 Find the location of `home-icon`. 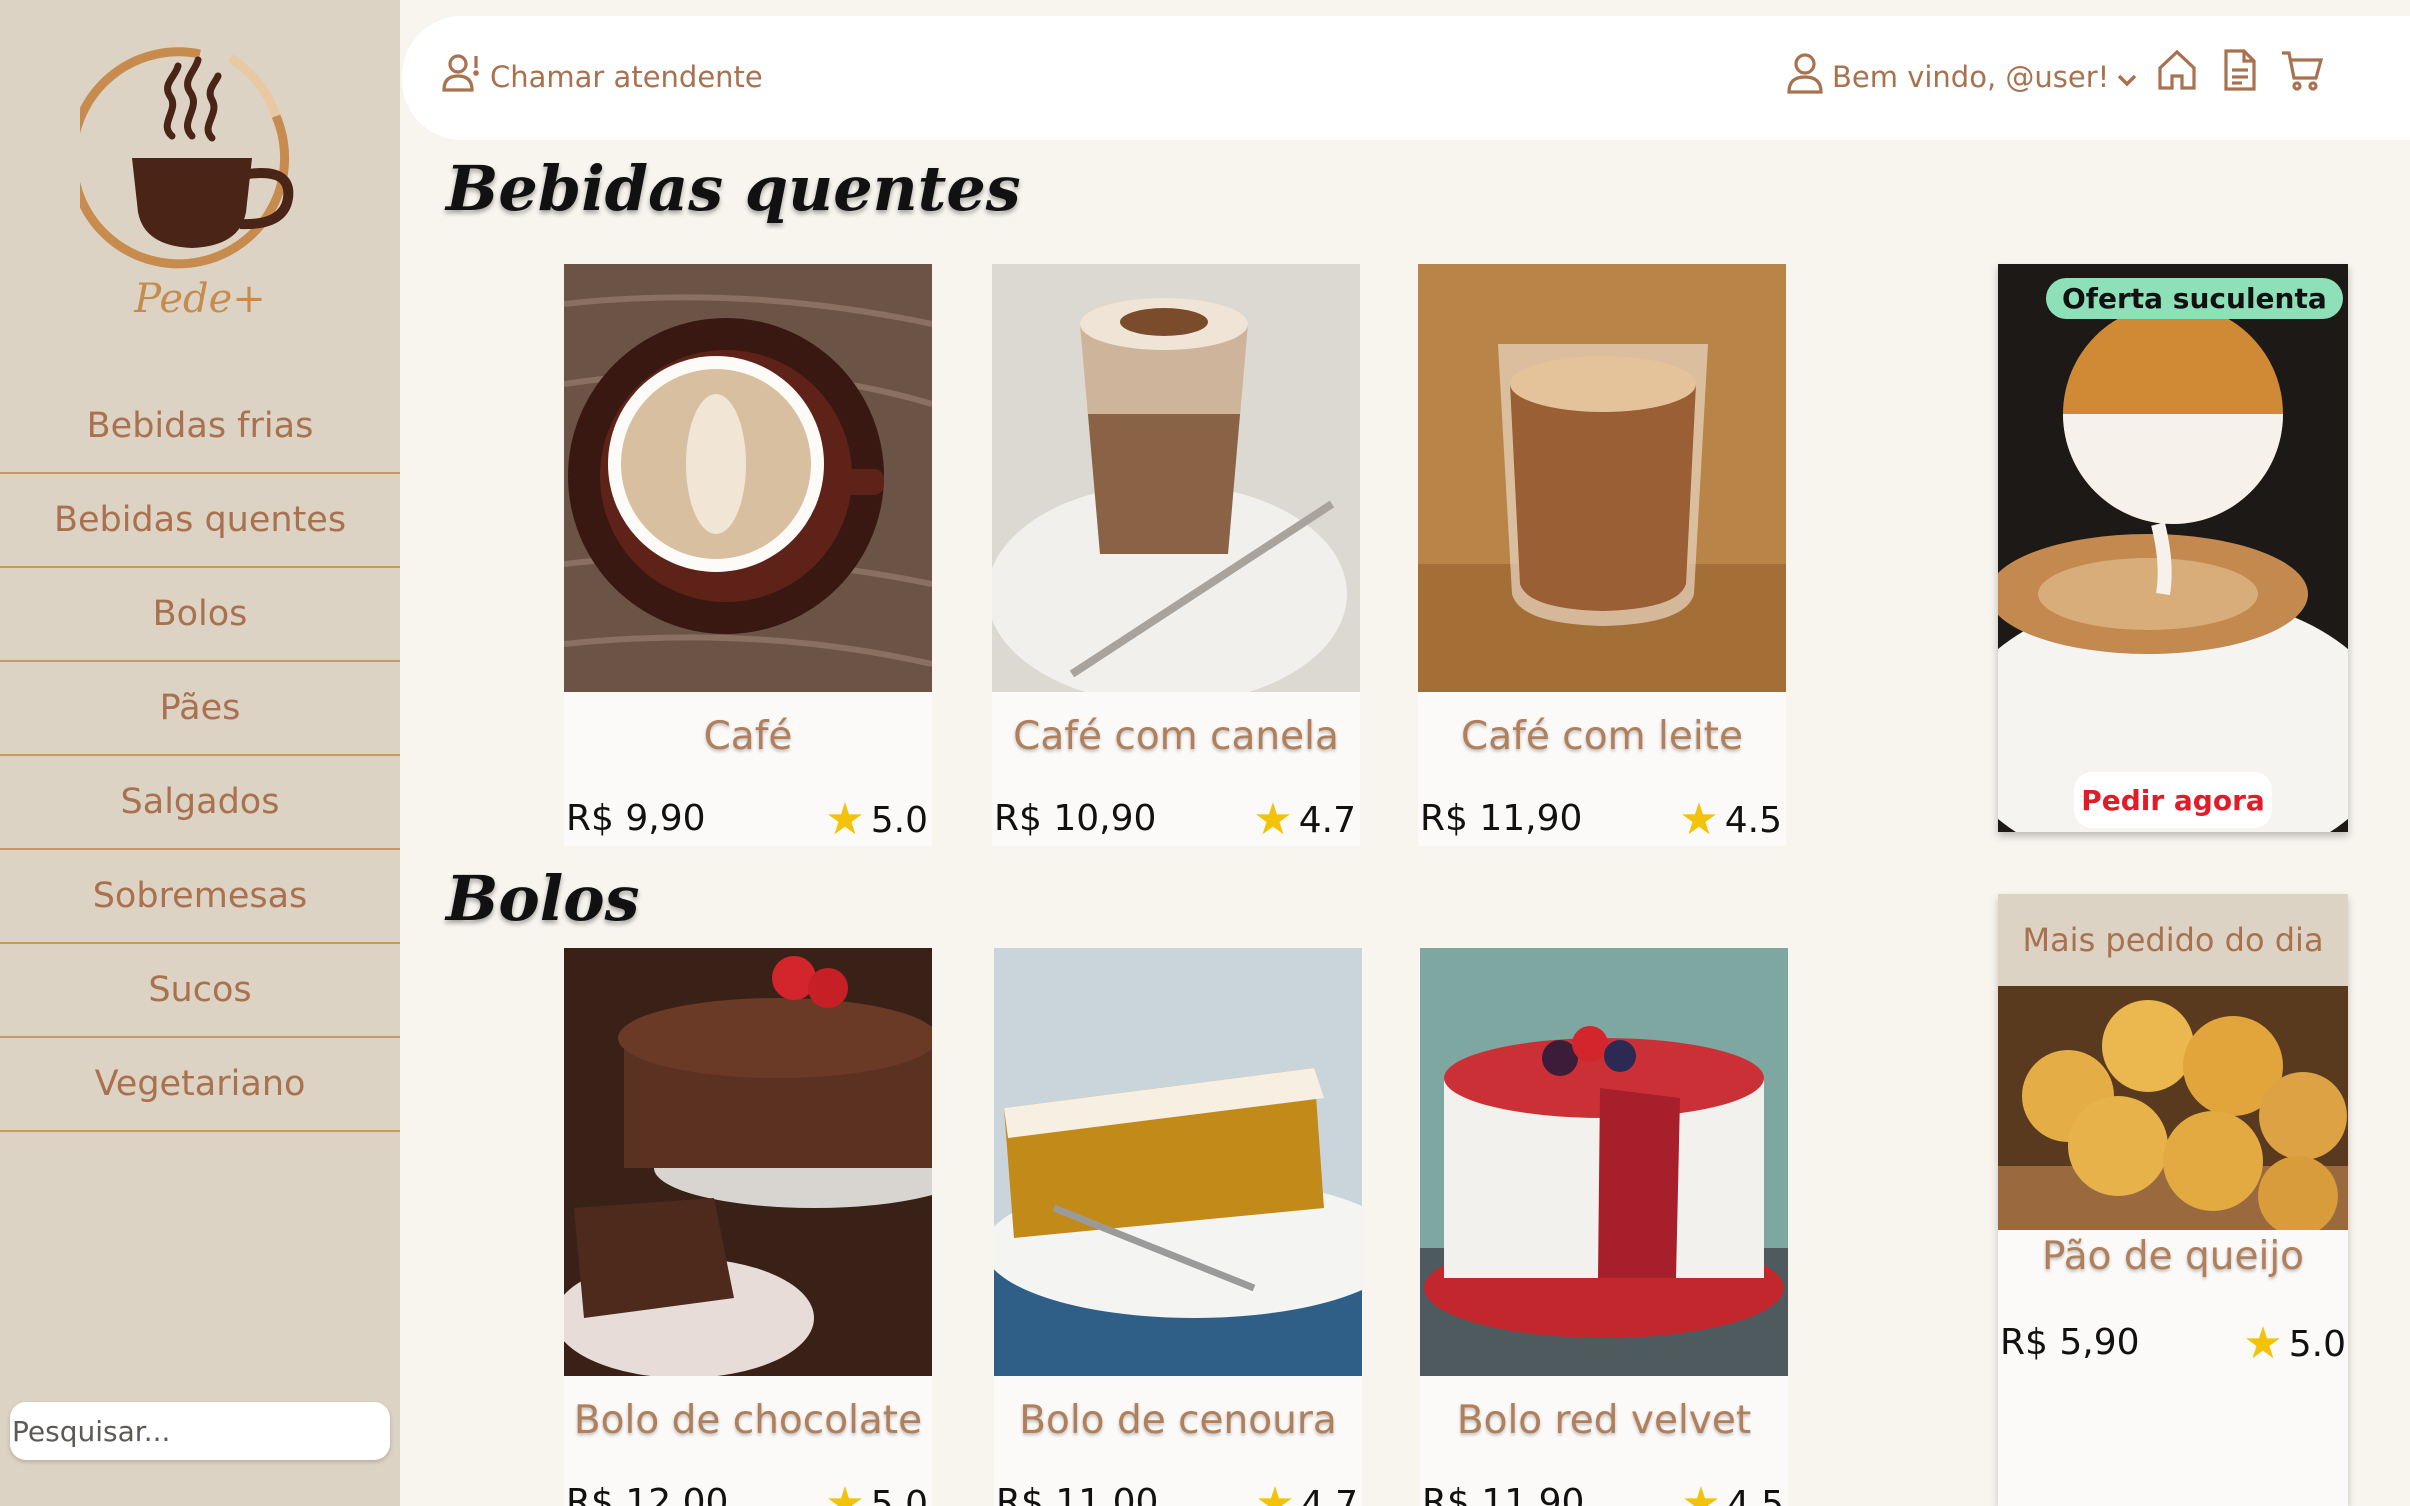

home-icon is located at coordinates (2177, 70).